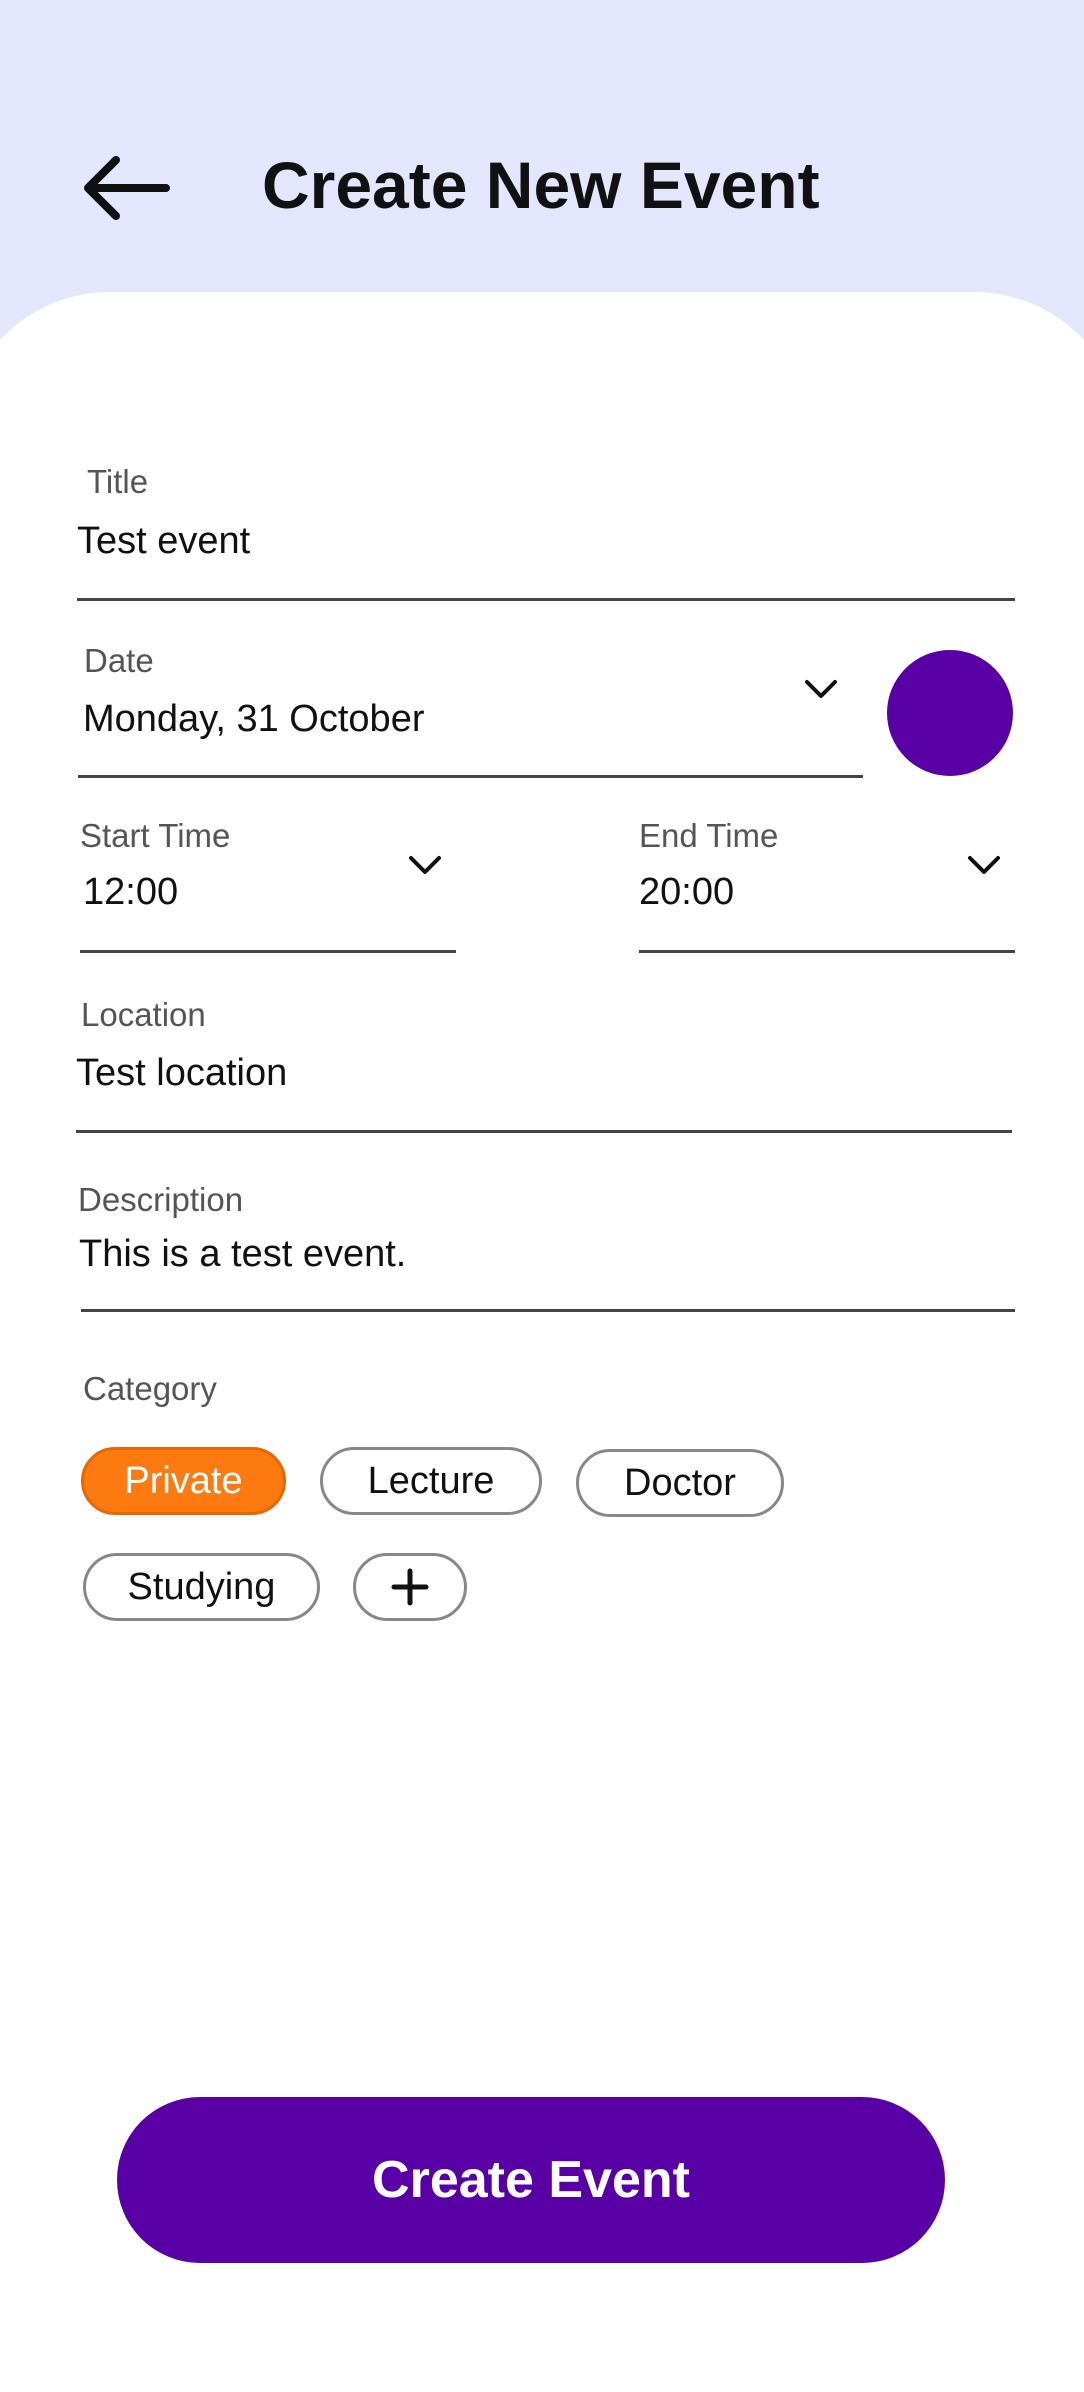 This screenshot has width=1084, height=2392. What do you see at coordinates (709, 835) in the screenshot?
I see `end-time-label: End Time` at bounding box center [709, 835].